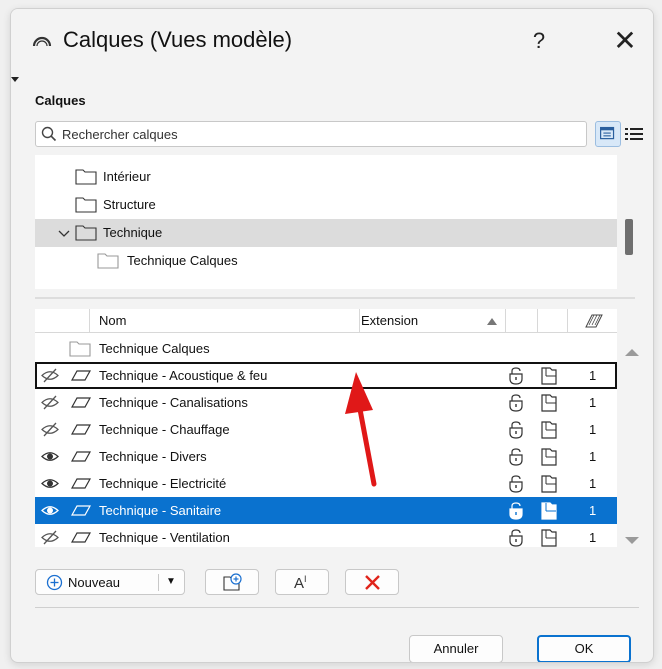  What do you see at coordinates (326, 456) in the screenshot?
I see `table-row: Technique - Divers 1` at bounding box center [326, 456].